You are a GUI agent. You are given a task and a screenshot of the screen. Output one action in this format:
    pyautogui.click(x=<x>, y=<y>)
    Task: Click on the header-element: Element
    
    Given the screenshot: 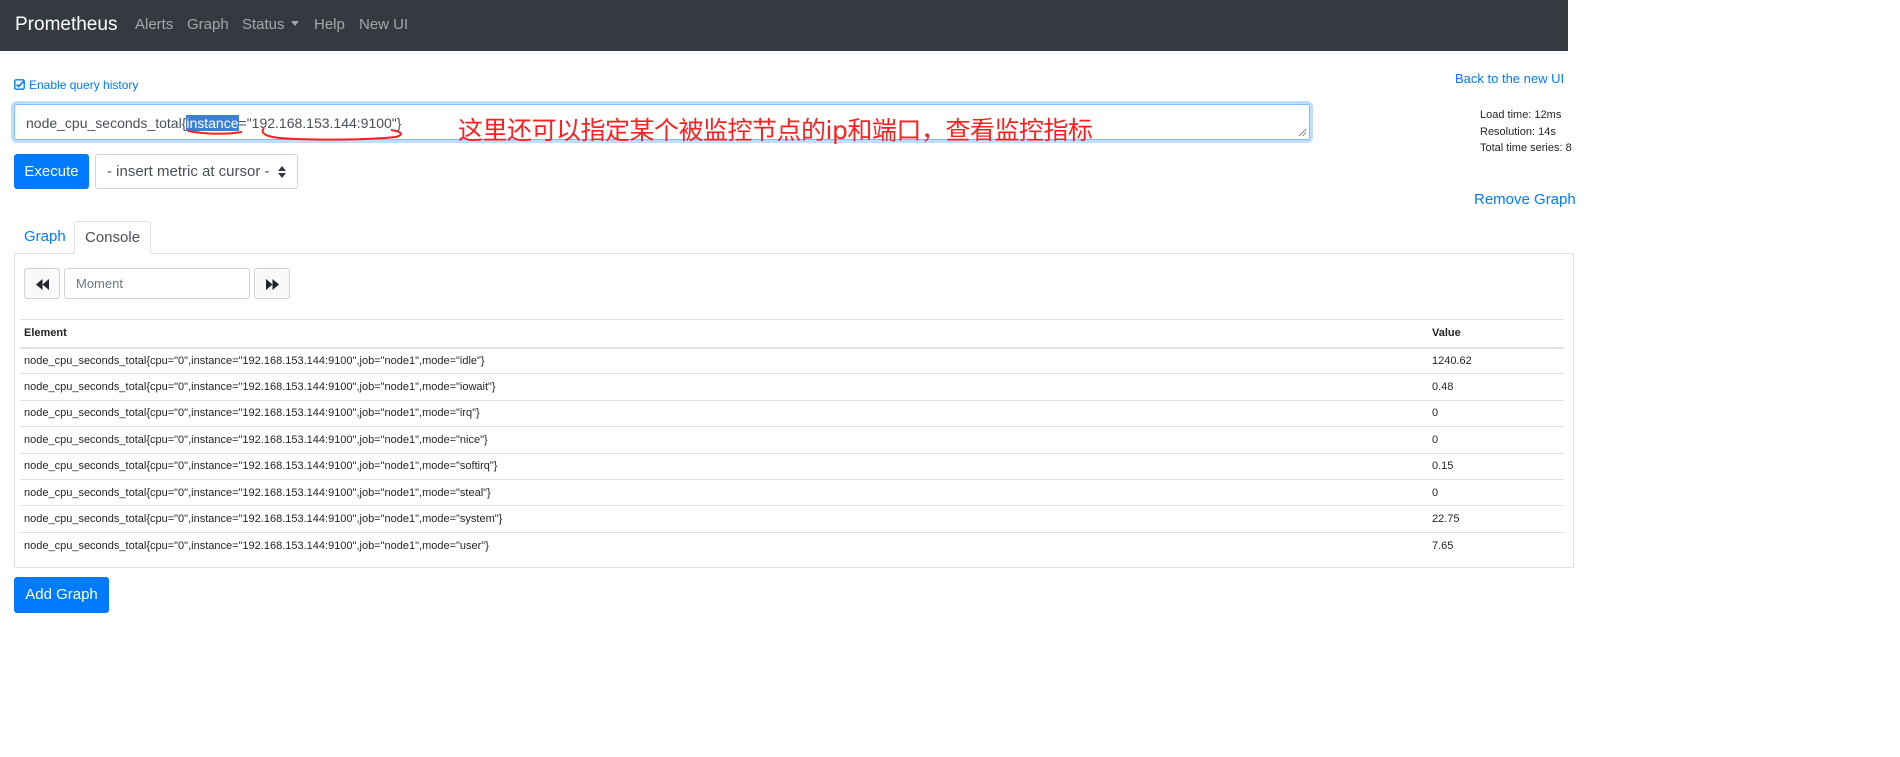 What is the action you would take?
    pyautogui.click(x=724, y=334)
    